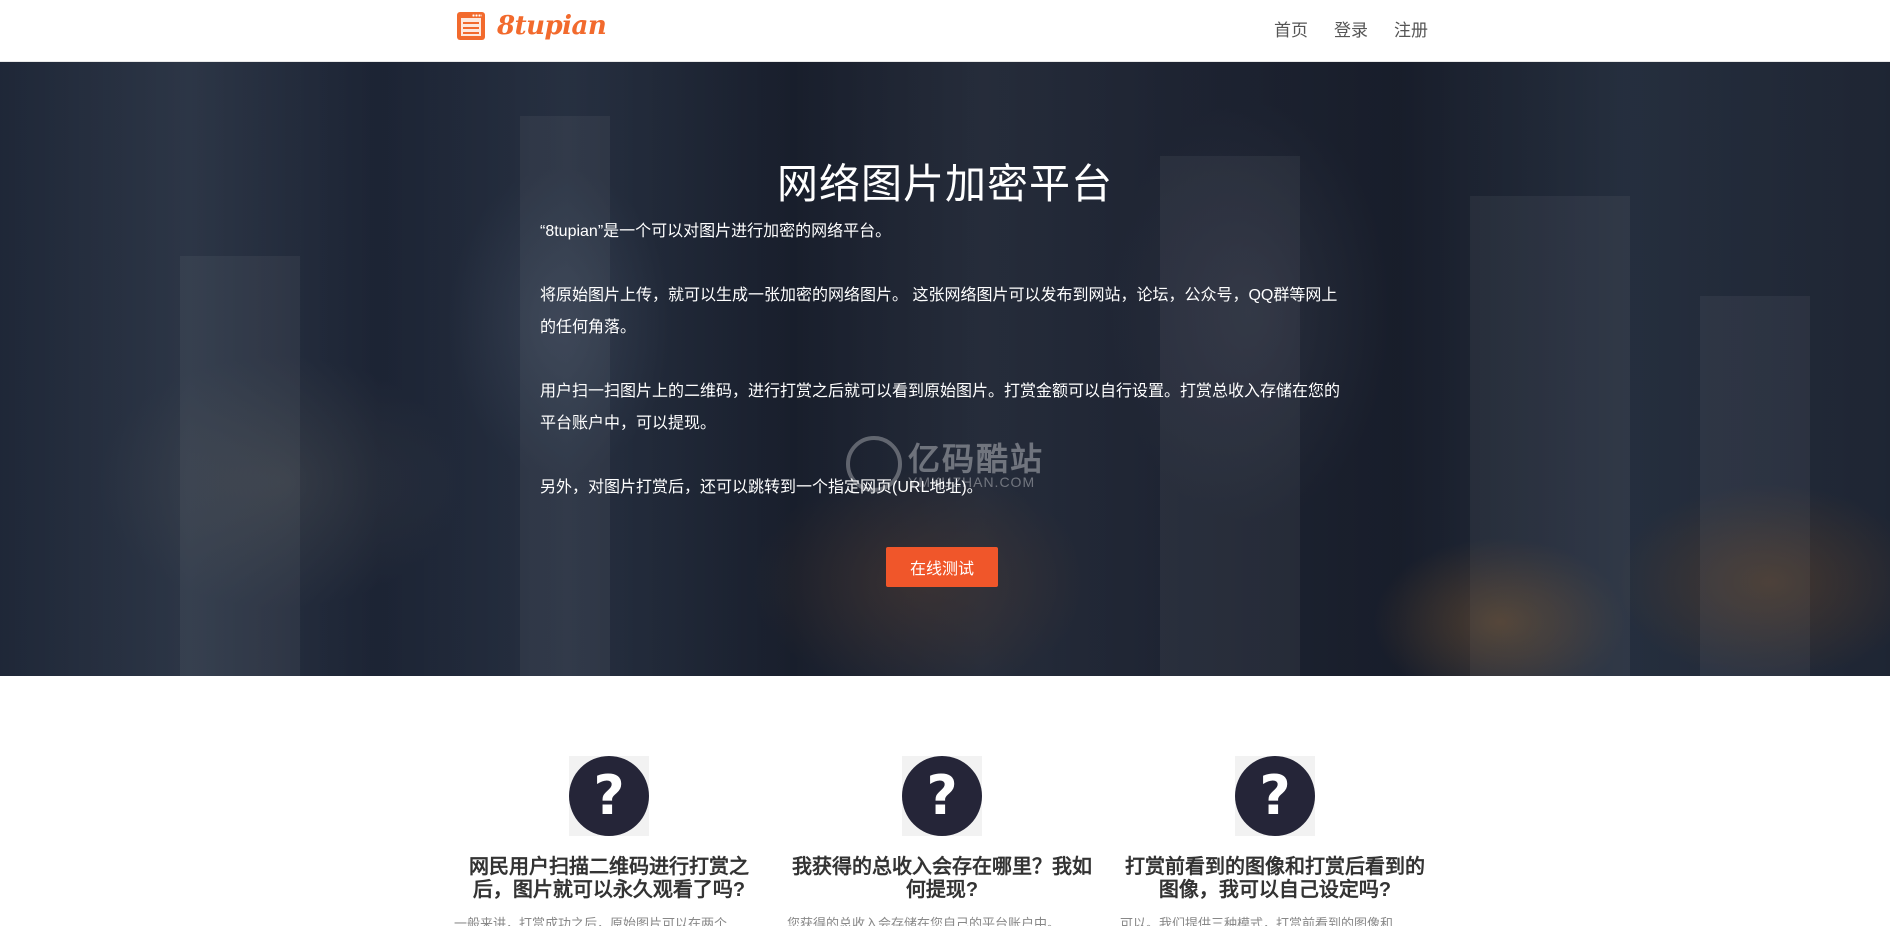 The image size is (1890, 926). I want to click on watermark-logo-icon, so click(874, 464).